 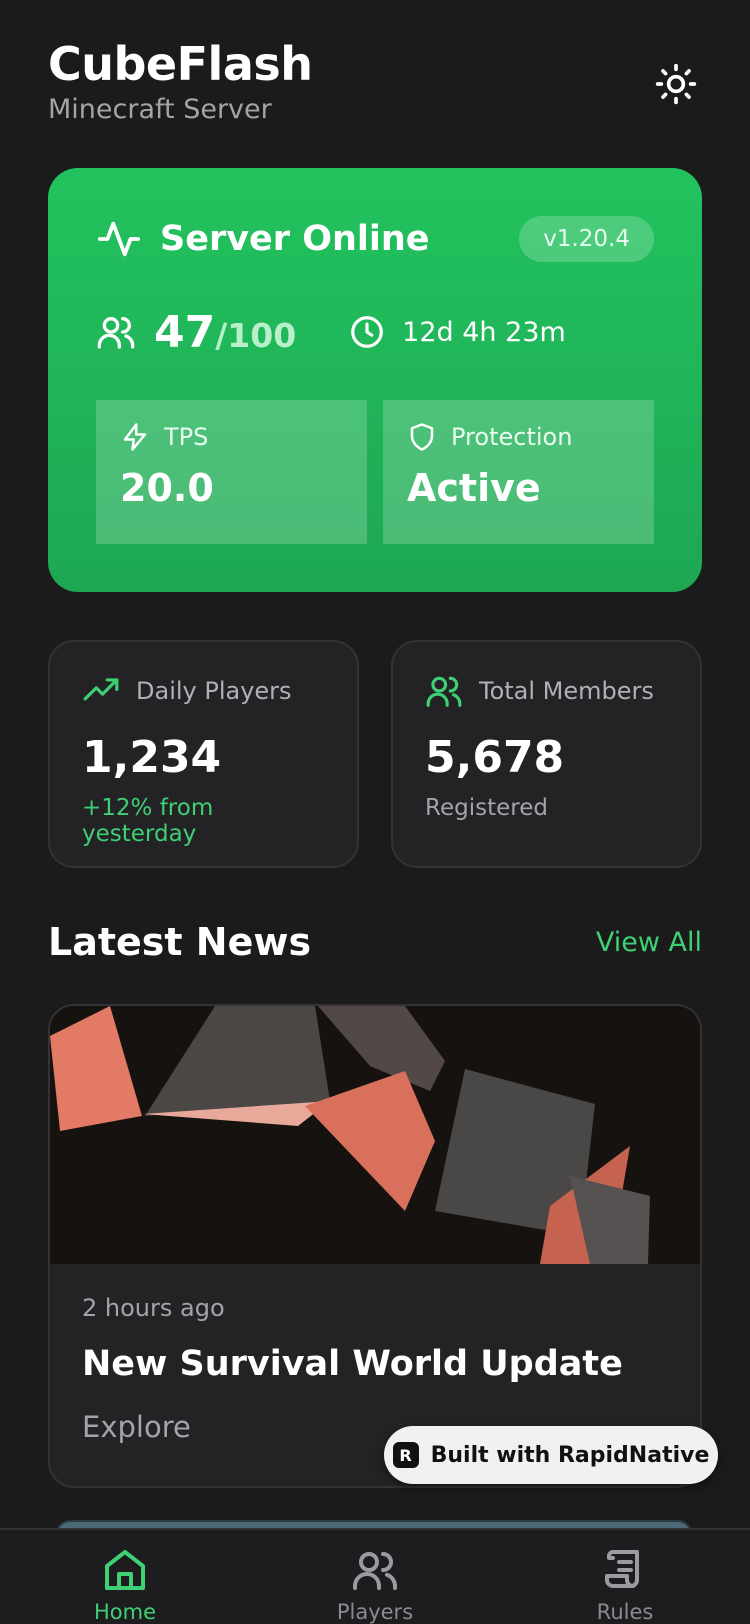 What do you see at coordinates (474, 488) in the screenshot?
I see `protection-value: Active` at bounding box center [474, 488].